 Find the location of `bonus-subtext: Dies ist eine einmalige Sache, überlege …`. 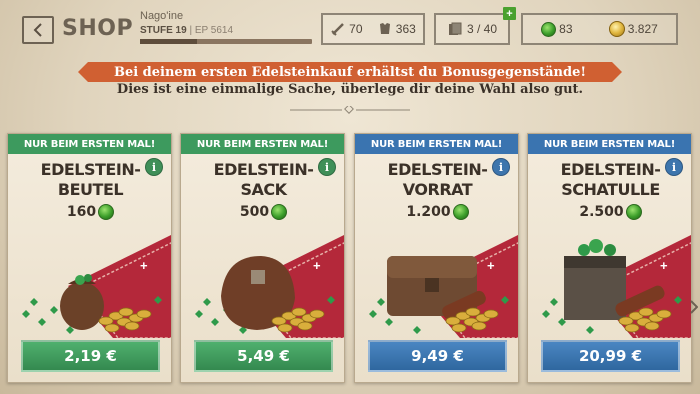

bonus-subtext: Dies ist eine einmalige Sache, überlege … is located at coordinates (350, 89).